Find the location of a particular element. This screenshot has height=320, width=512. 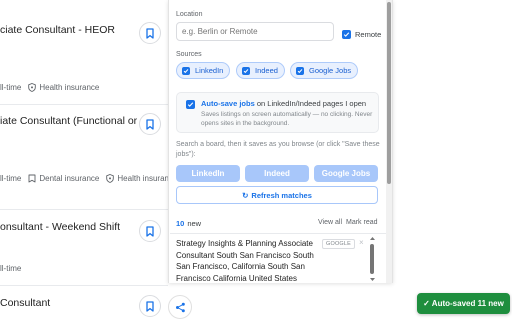

source-chip-label: Google Jobs is located at coordinates (330, 70).